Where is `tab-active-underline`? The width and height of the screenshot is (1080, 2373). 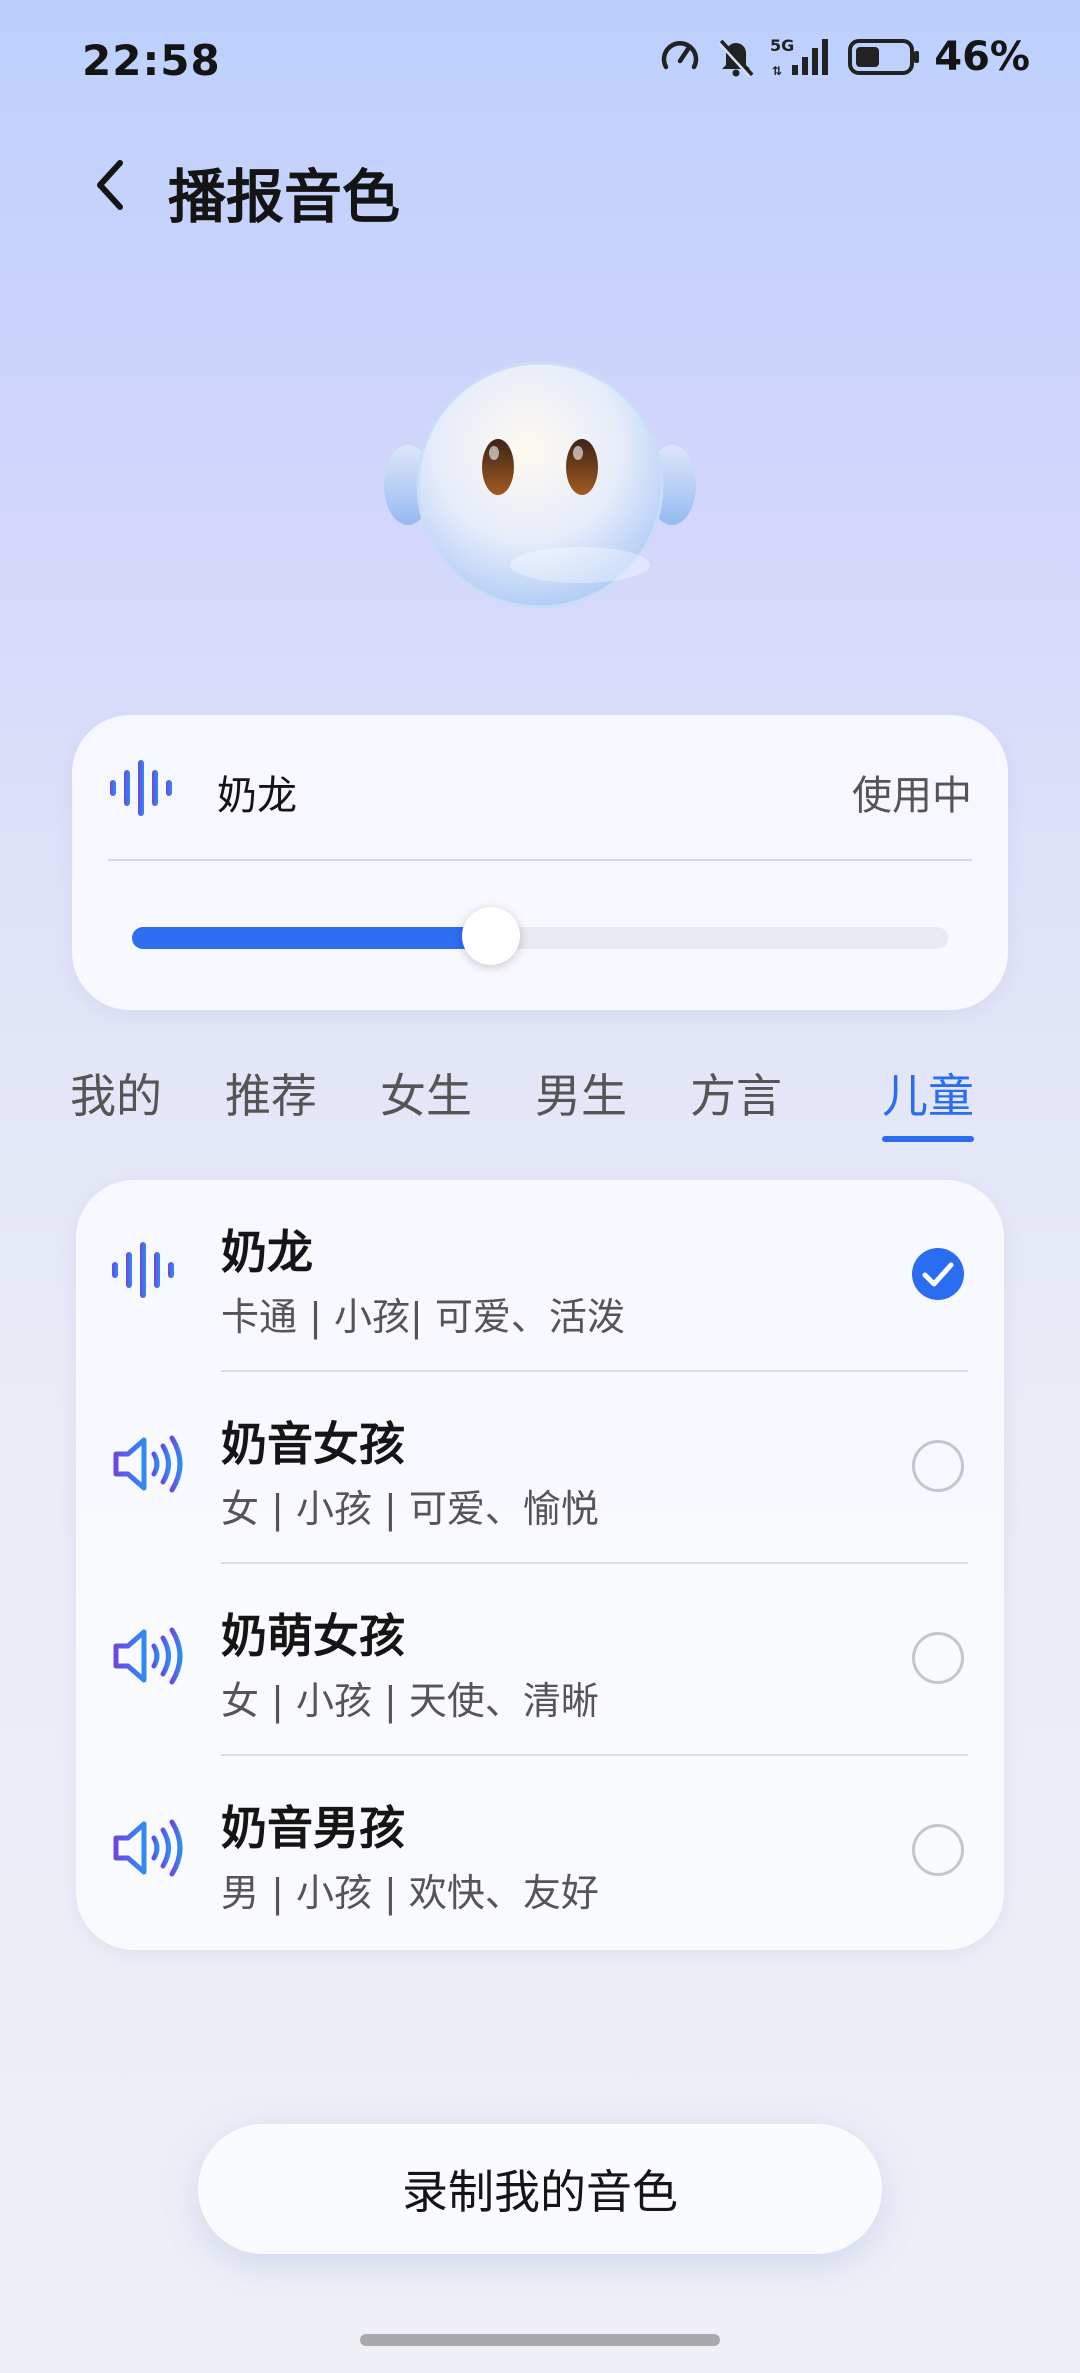
tab-active-underline is located at coordinates (928, 1139).